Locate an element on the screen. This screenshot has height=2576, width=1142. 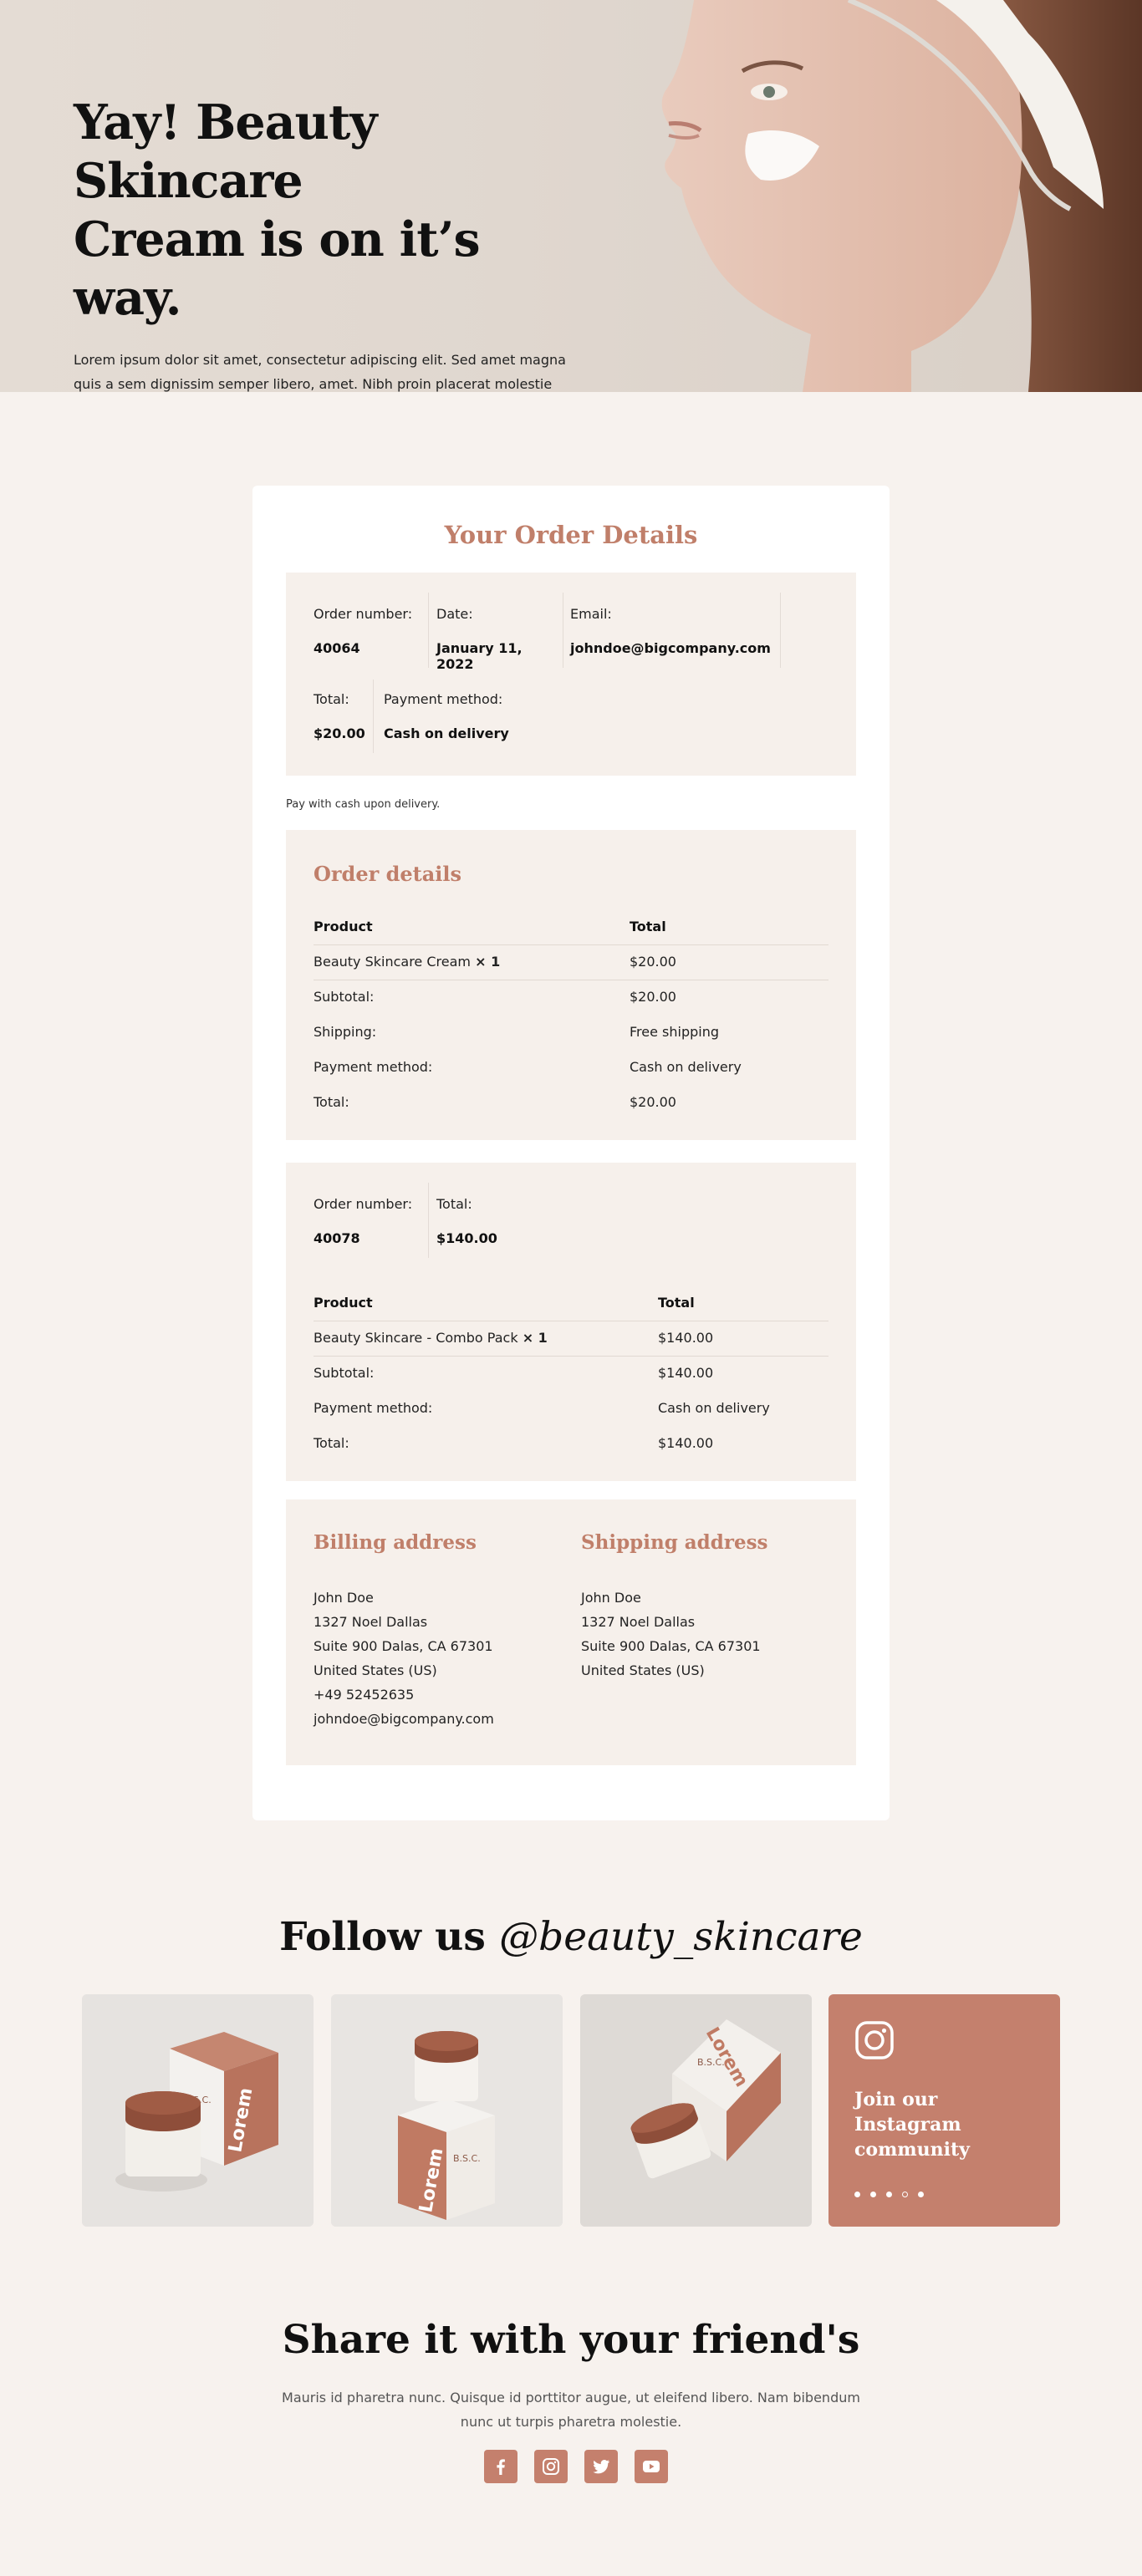
product-name: Beauty Skincare - Combo Pack × 1 is located at coordinates (431, 1338).